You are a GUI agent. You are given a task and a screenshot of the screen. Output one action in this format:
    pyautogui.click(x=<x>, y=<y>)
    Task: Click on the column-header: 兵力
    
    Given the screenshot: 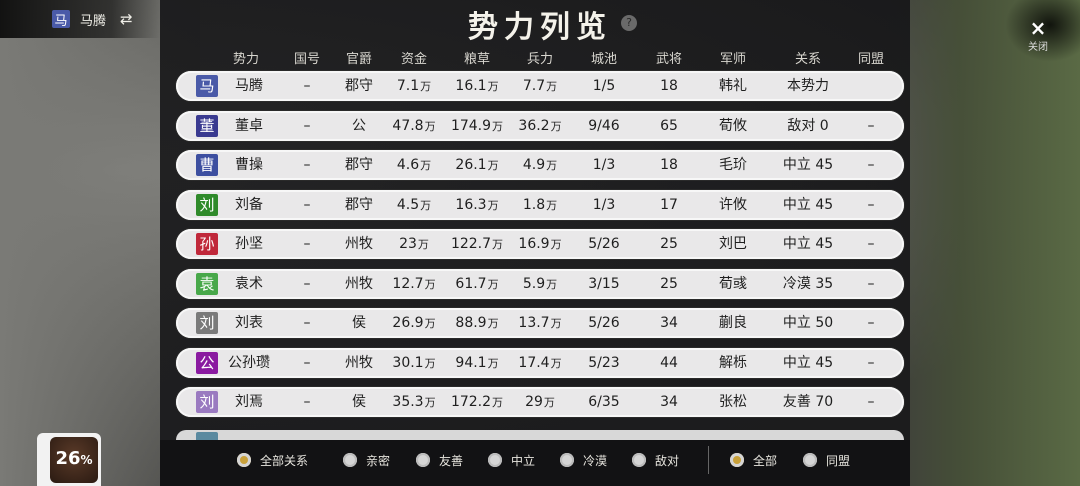 What is the action you would take?
    pyautogui.click(x=540, y=59)
    